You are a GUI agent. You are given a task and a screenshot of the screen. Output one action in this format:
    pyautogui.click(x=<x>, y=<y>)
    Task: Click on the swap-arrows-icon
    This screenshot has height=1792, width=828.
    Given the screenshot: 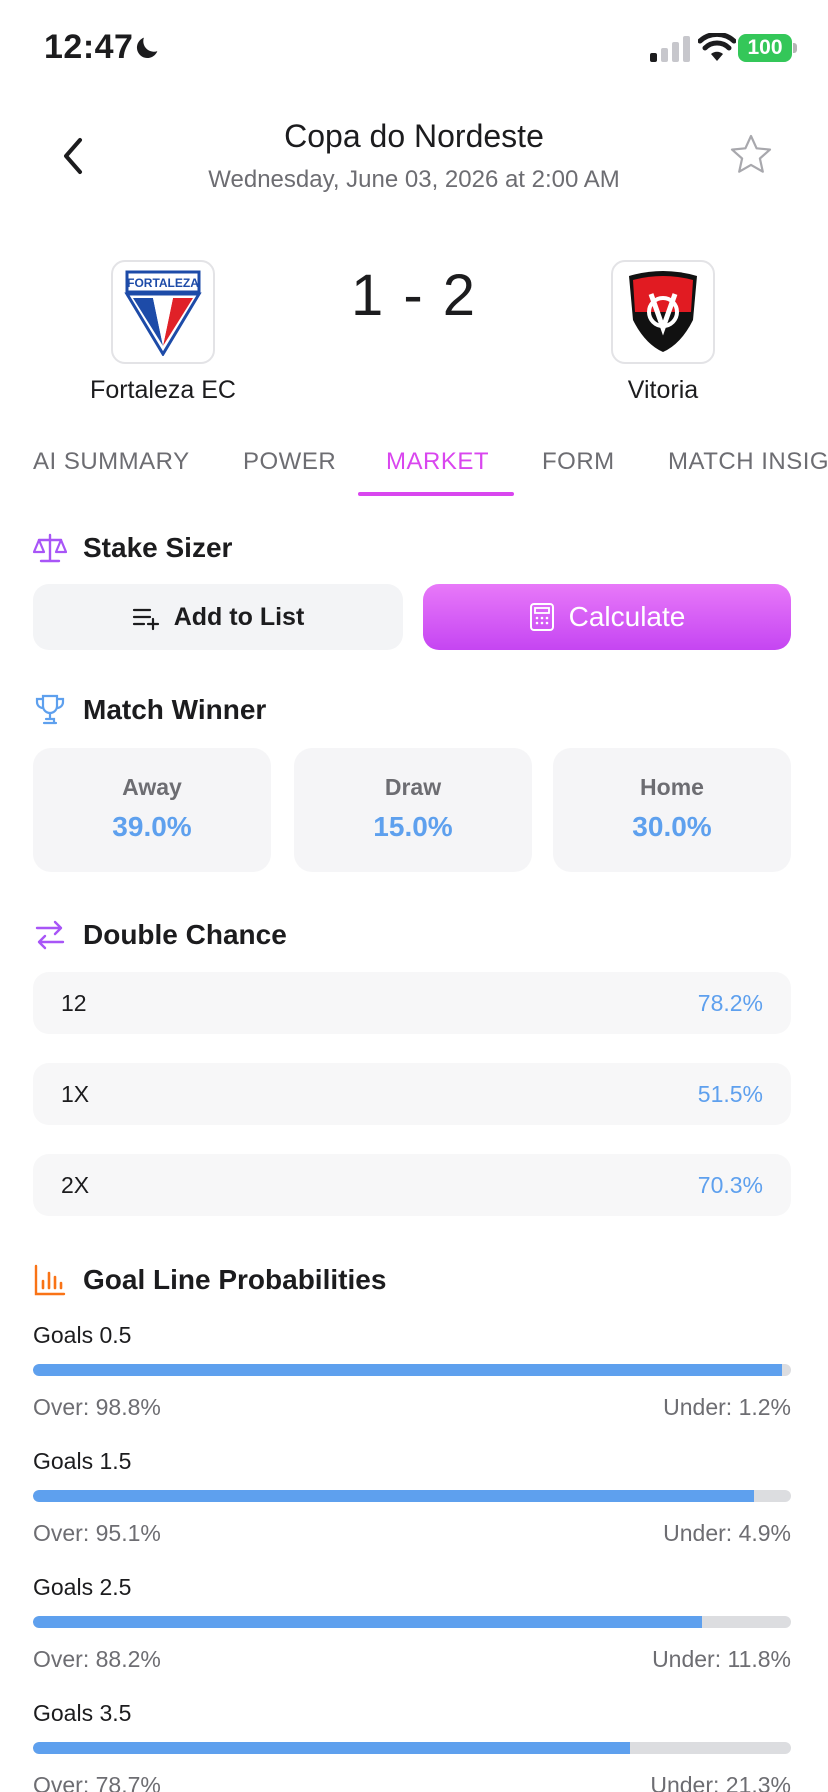 What is the action you would take?
    pyautogui.click(x=50, y=935)
    